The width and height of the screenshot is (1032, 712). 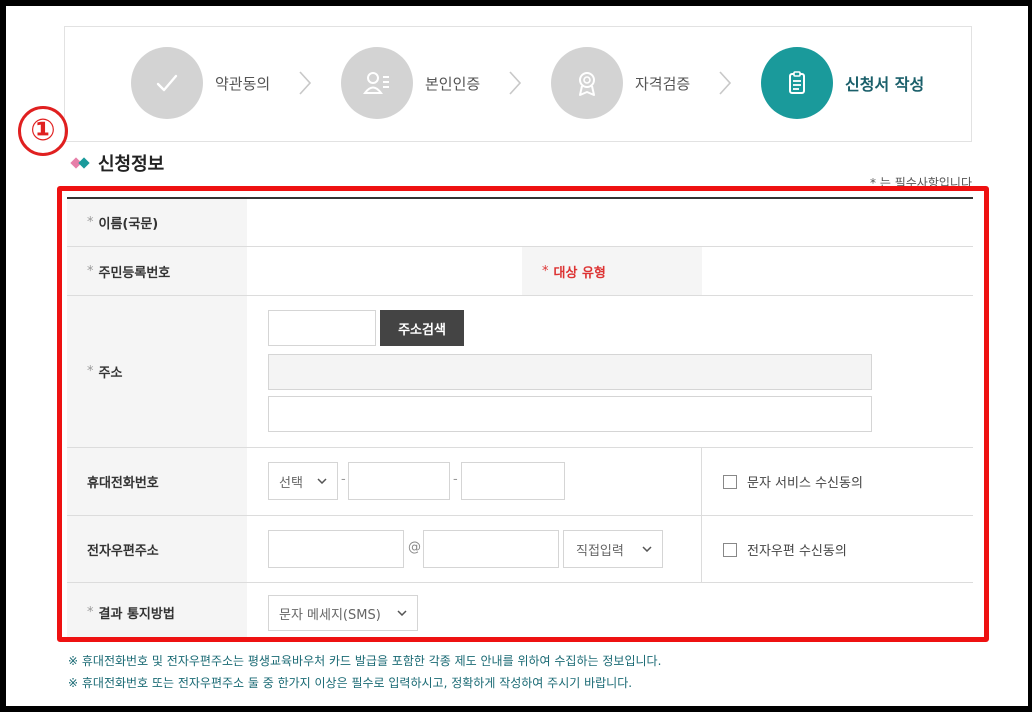 What do you see at coordinates (453, 83) in the screenshot?
I see `step-label: 본인인증` at bounding box center [453, 83].